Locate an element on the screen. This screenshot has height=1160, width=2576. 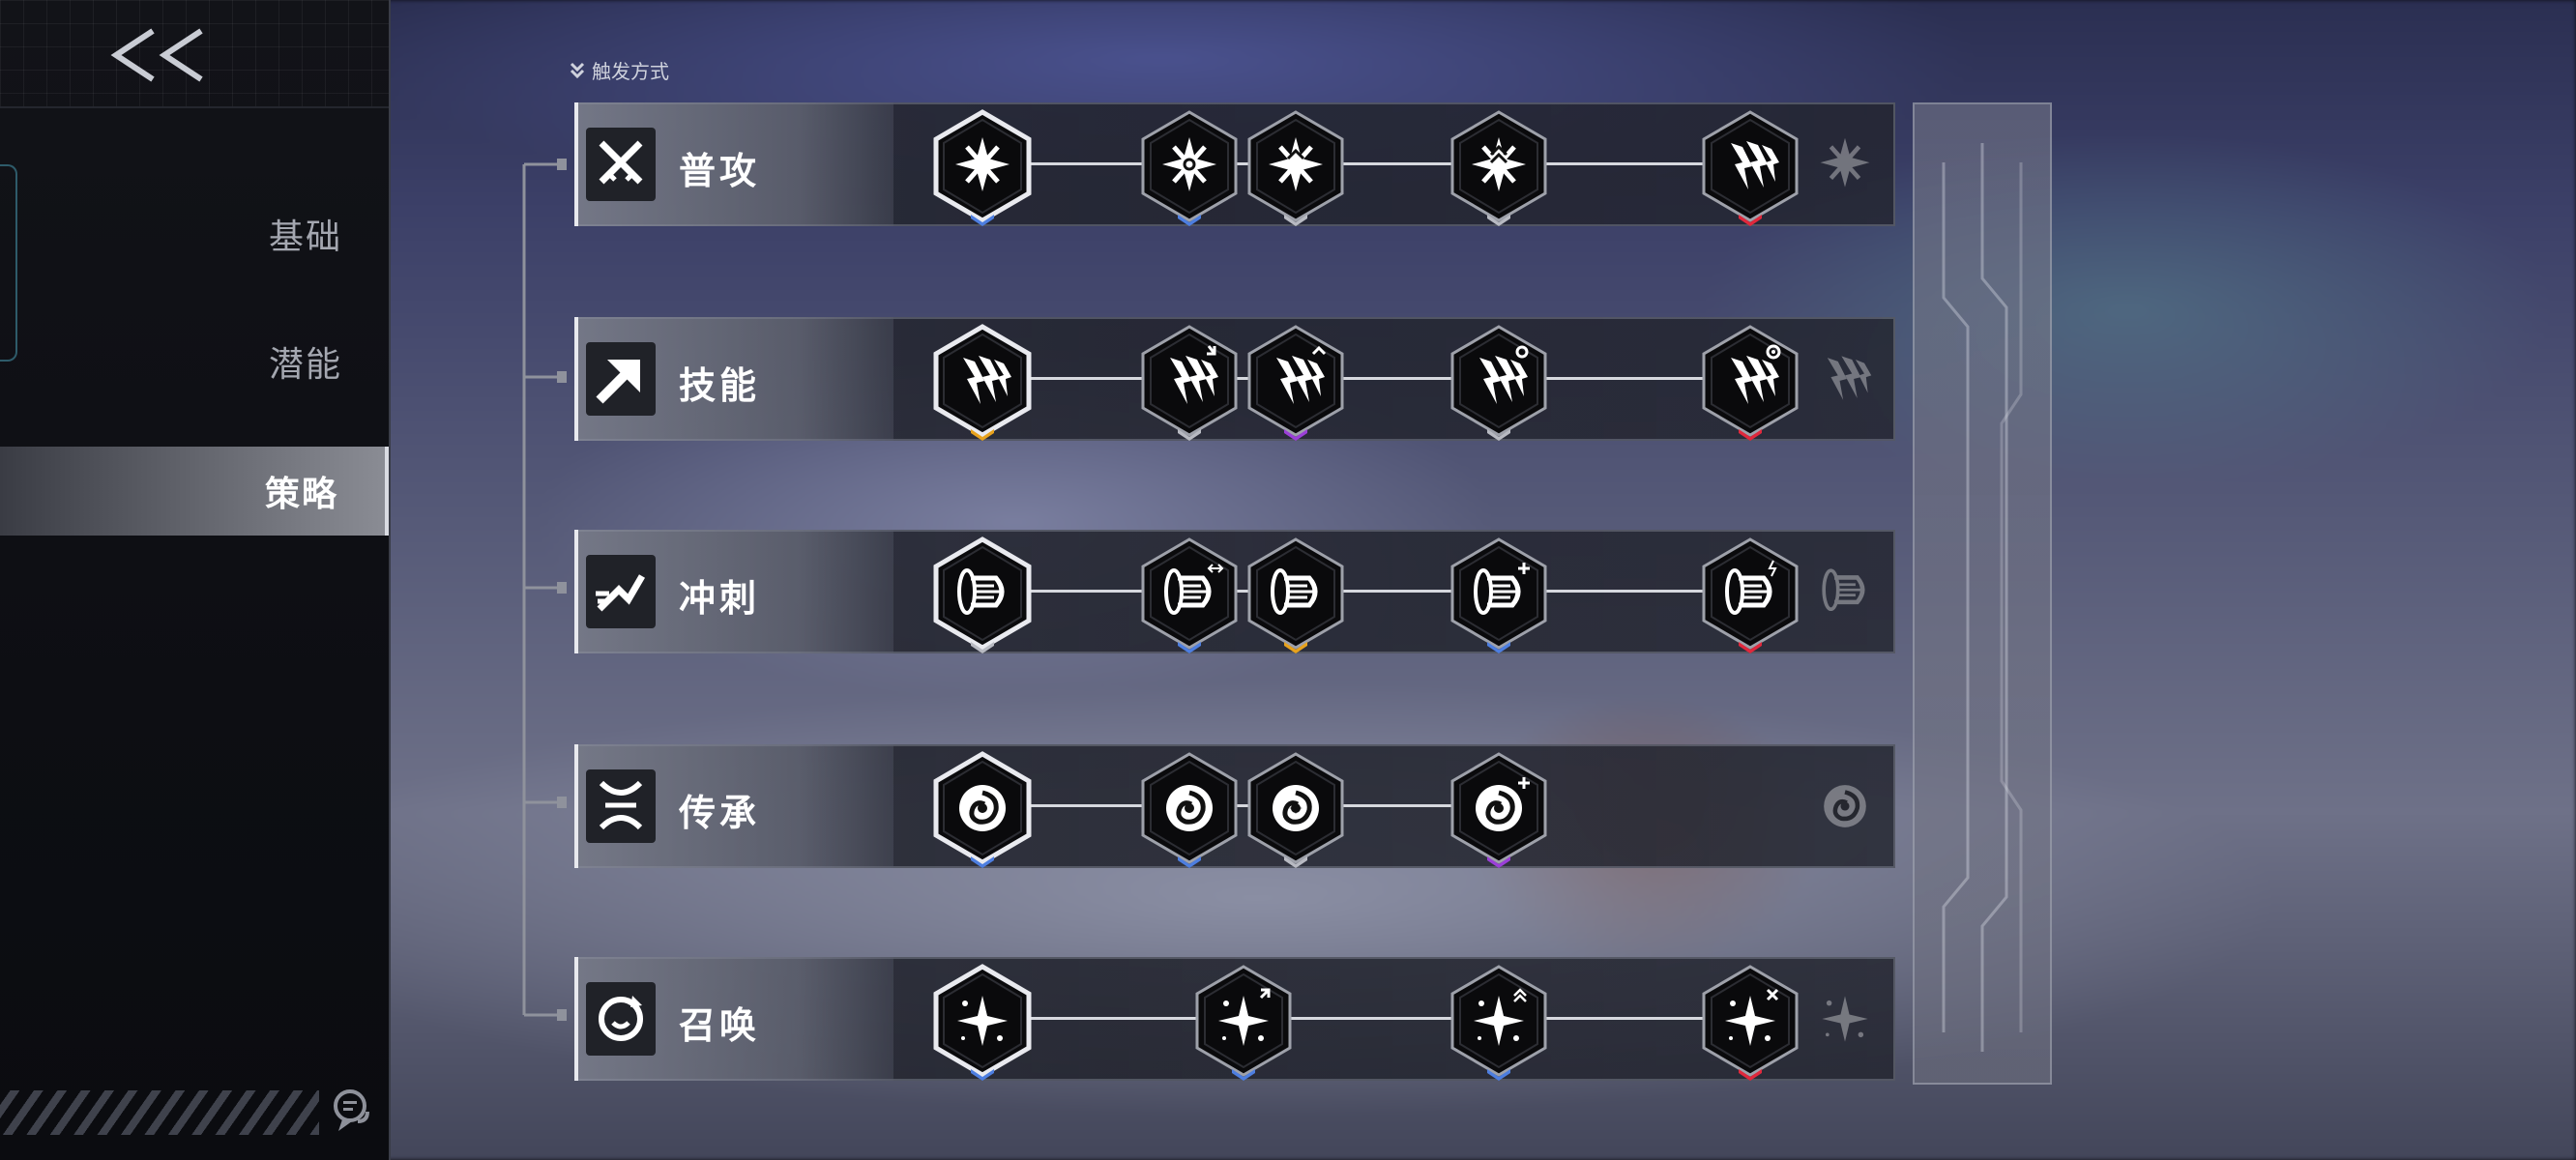
sparkle-node-selected is located at coordinates (982, 1023).